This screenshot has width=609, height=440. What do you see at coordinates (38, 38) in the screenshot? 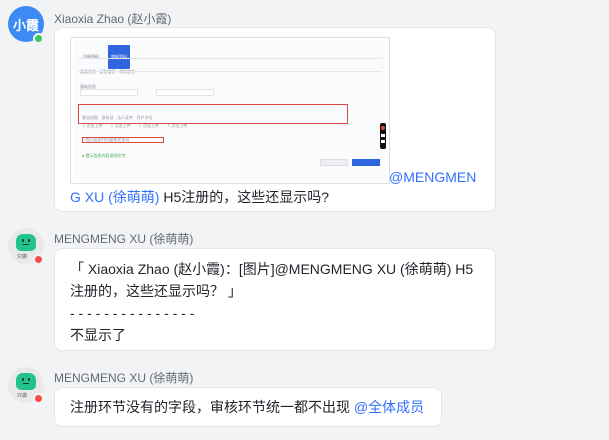
I see `online-status-icon` at bounding box center [38, 38].